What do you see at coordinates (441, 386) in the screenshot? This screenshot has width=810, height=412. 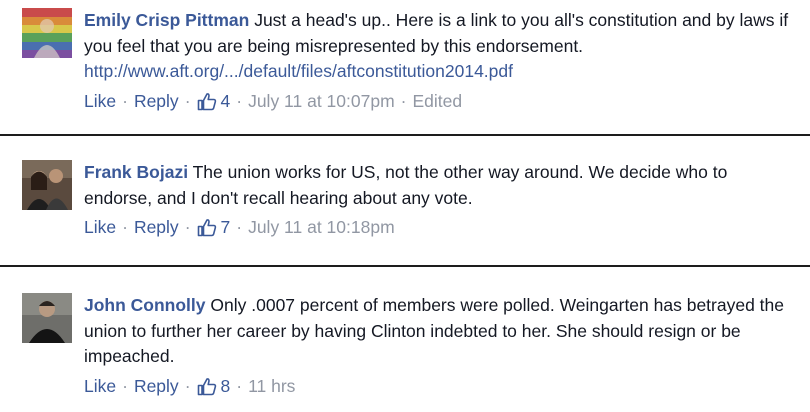 I see `comment-actions: Like · Reply · 8 · 11 hrs` at bounding box center [441, 386].